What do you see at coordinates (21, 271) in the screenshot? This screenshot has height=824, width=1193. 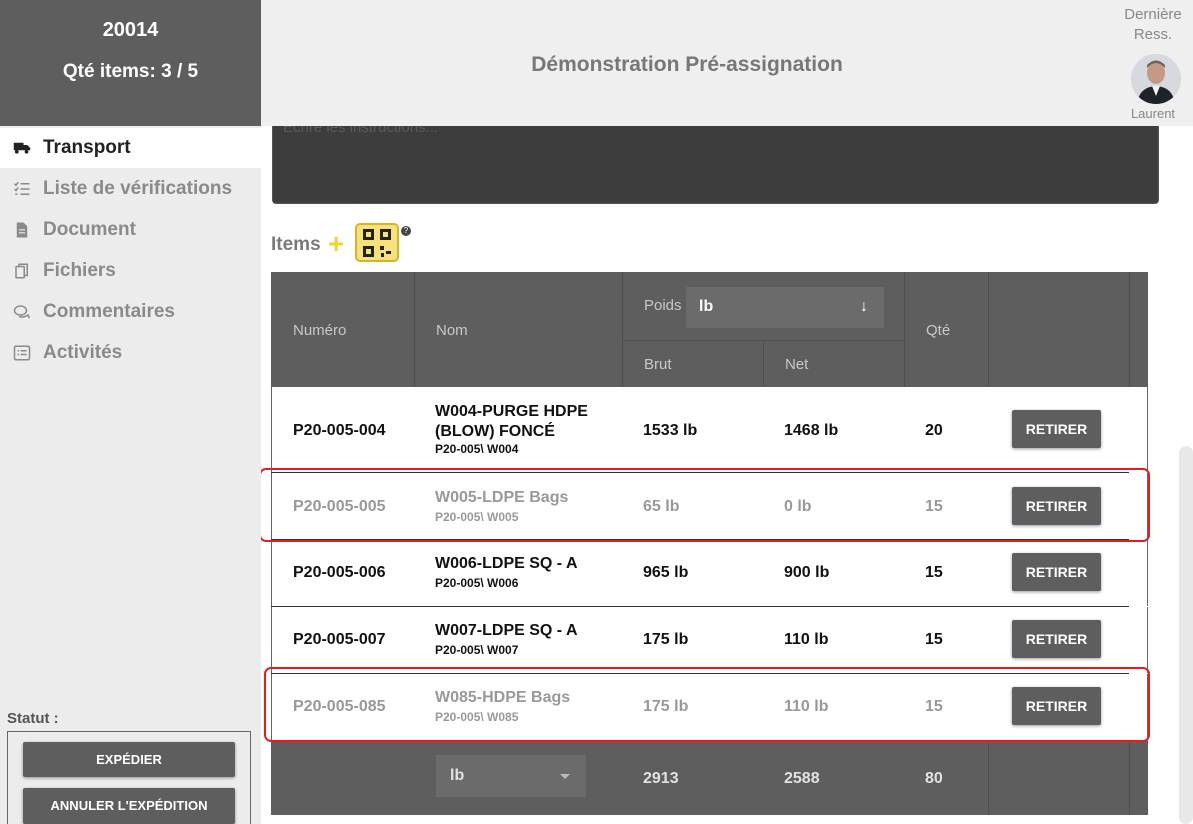 I see `files-icon` at bounding box center [21, 271].